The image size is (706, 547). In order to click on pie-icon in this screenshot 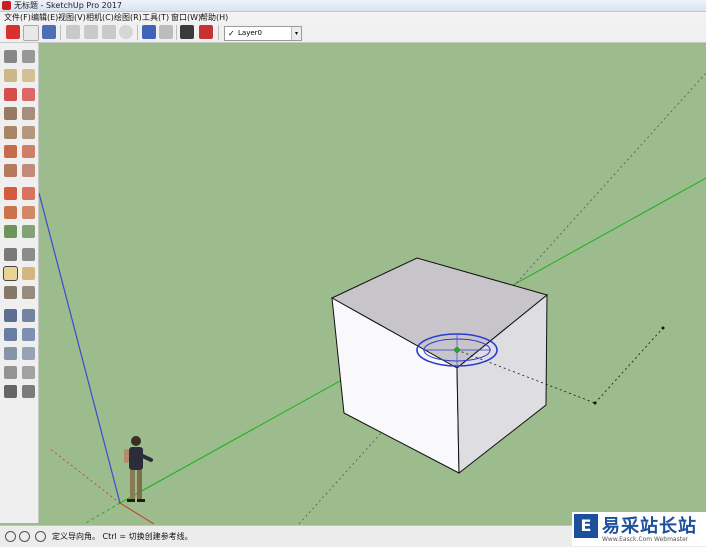, I will do `click(28, 170)`.